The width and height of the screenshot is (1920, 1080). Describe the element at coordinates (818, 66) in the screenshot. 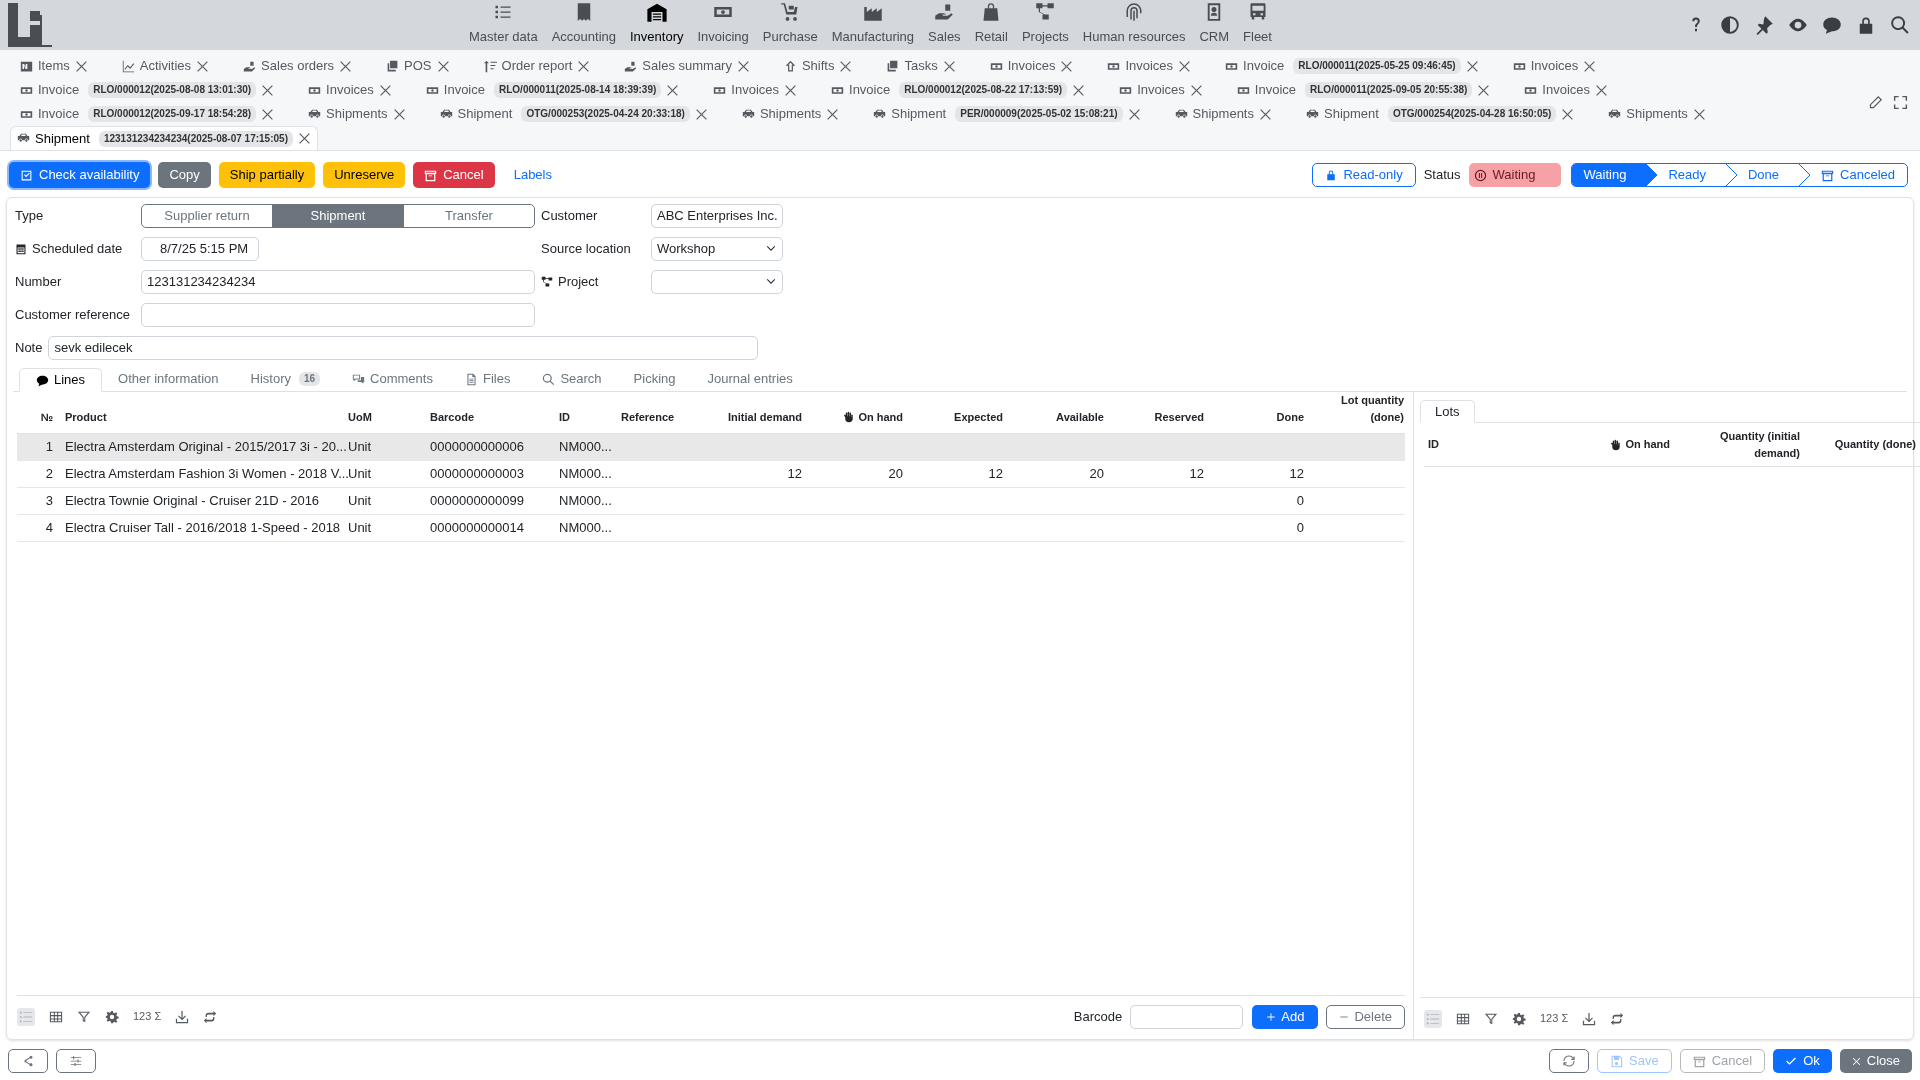

I see `tab: Shifts` at that location.